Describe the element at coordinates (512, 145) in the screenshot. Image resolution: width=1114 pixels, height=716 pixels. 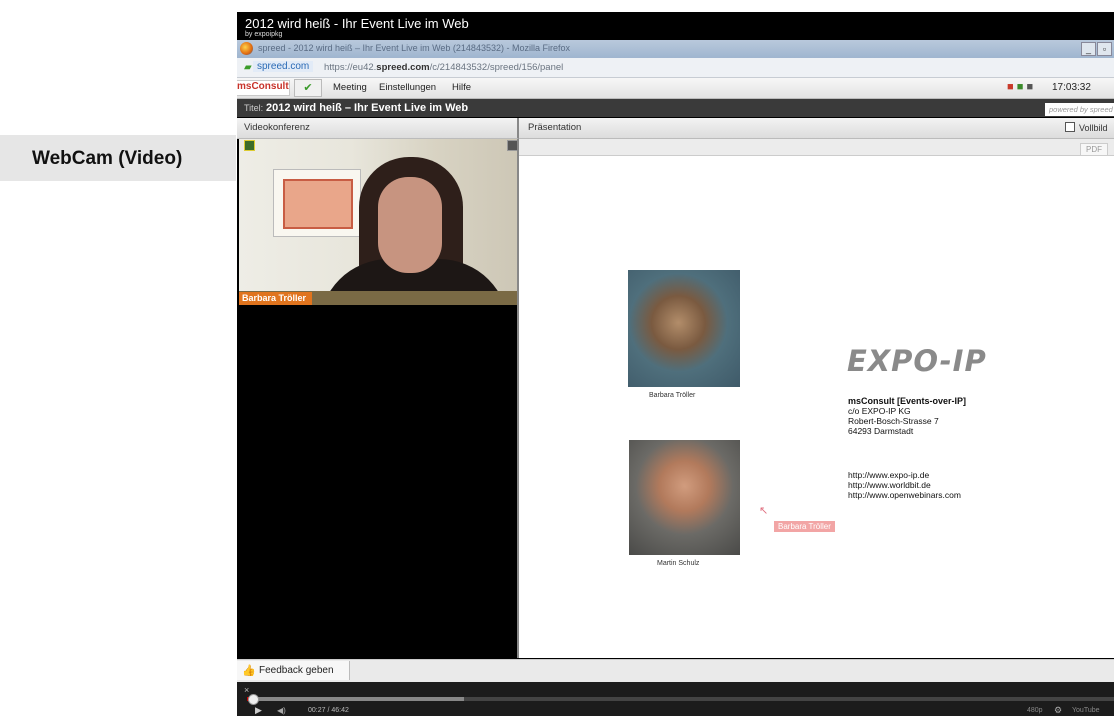
I see `webcam-expand-icon` at that location.